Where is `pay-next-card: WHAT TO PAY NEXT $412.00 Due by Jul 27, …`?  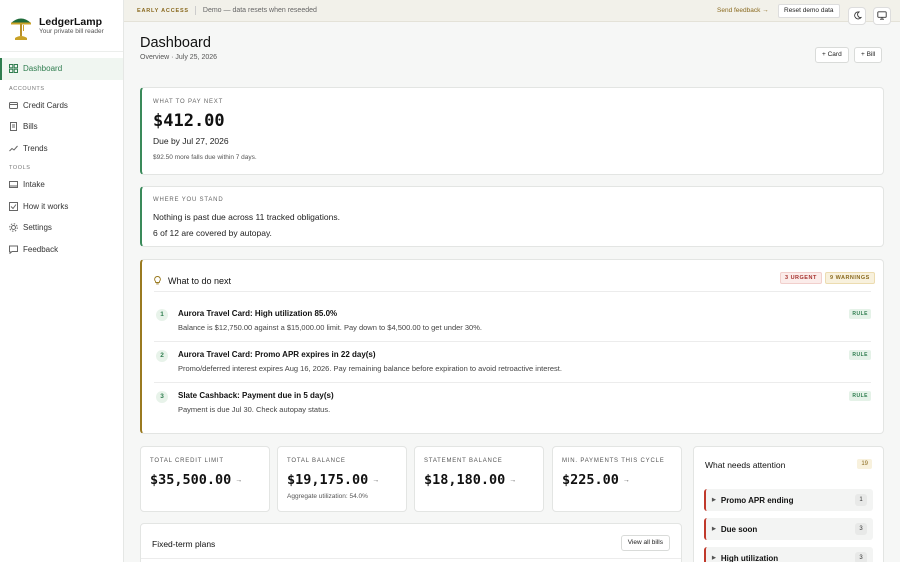 pay-next-card: WHAT TO PAY NEXT $412.00 Due by Jul 27, … is located at coordinates (512, 131).